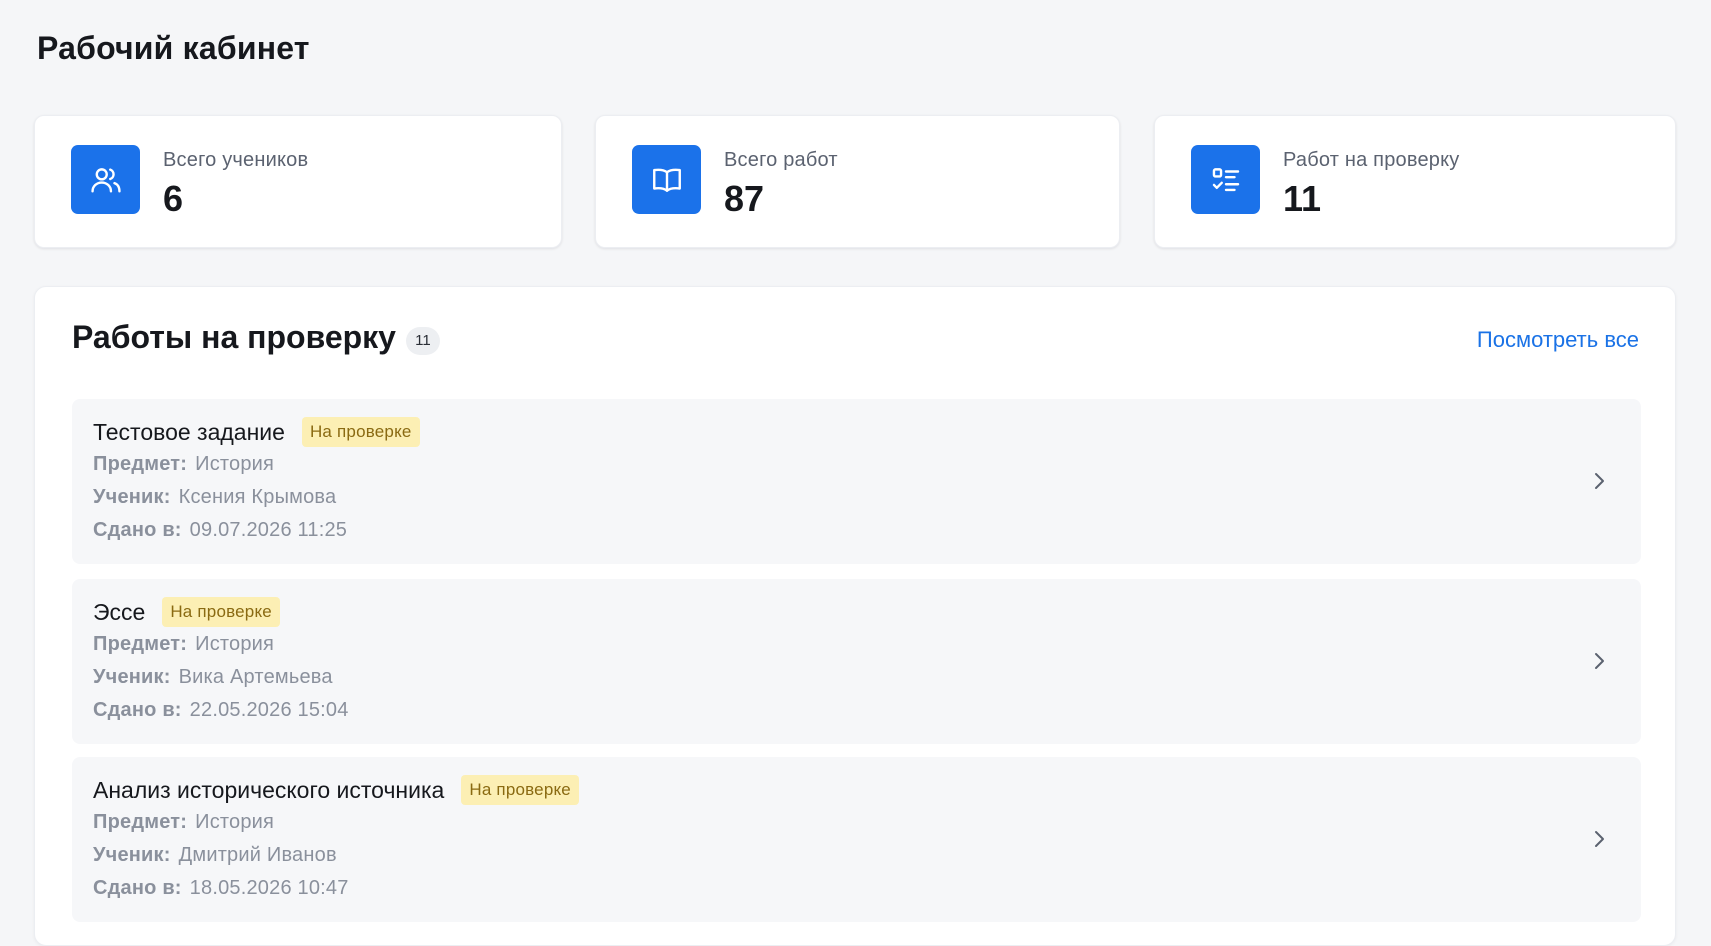 This screenshot has width=1711, height=946. Describe the element at coordinates (857, 181) in the screenshot. I see `stat-card-works: Всего работ 87` at that location.